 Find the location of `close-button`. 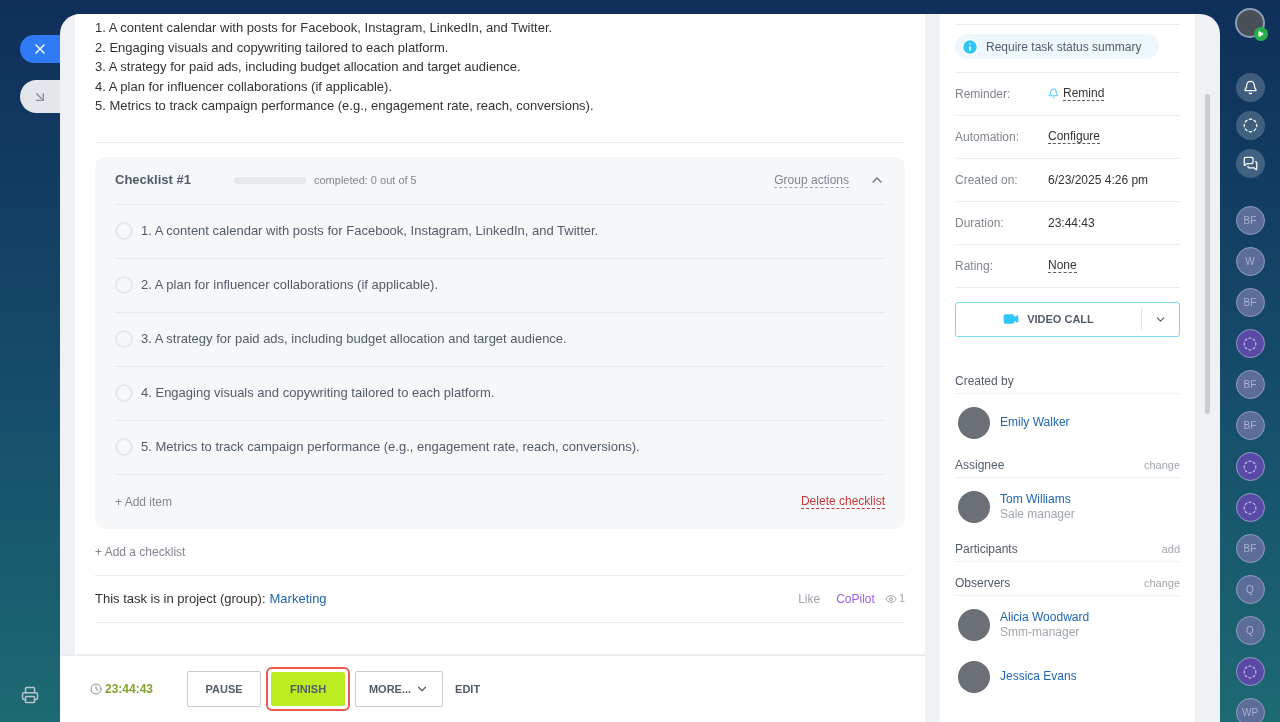

close-button is located at coordinates (40, 49).